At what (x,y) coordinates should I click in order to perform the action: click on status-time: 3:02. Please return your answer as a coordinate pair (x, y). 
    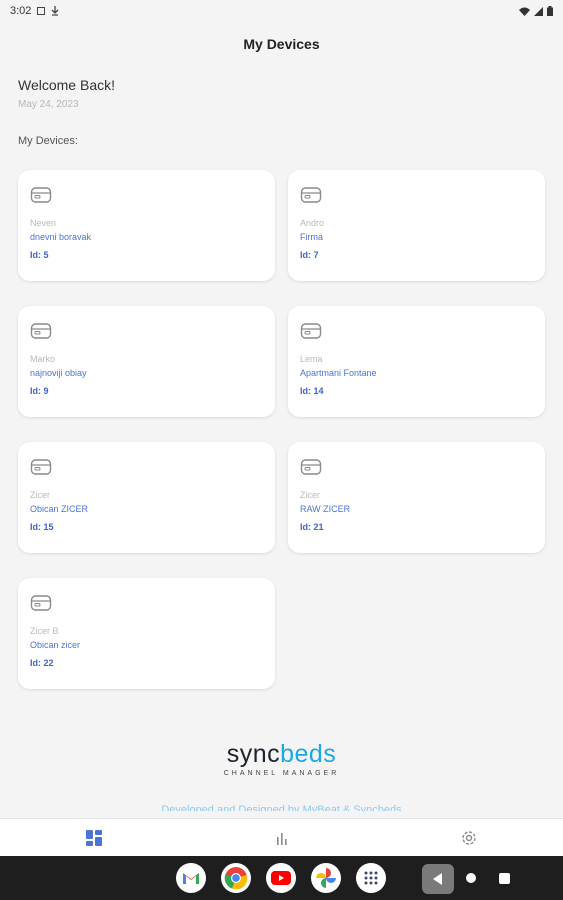
    Looking at the image, I should click on (21, 11).